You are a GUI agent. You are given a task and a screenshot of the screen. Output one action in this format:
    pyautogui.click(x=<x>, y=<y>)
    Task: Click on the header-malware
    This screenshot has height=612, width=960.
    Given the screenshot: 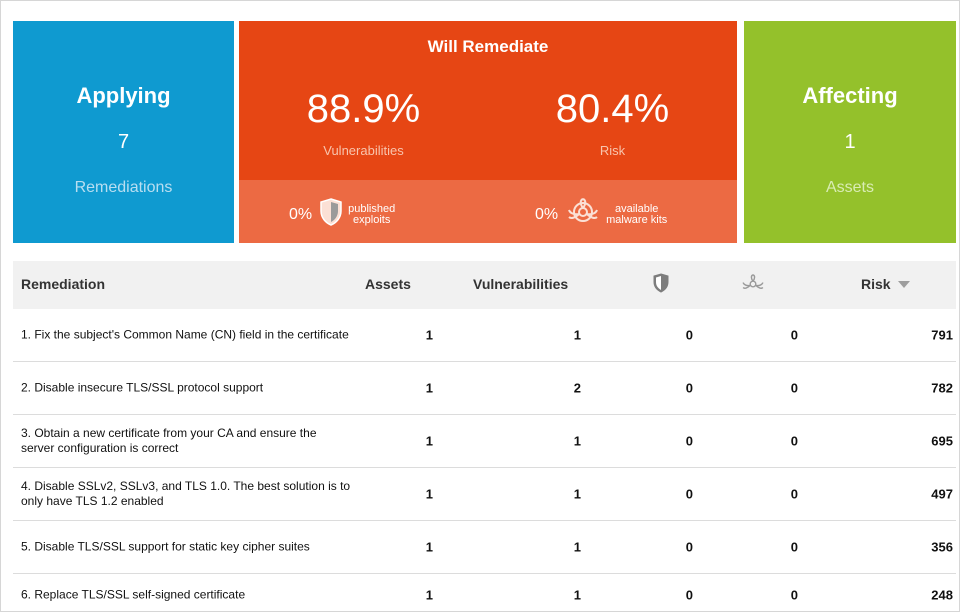 What is the action you would take?
    pyautogui.click(x=753, y=285)
    